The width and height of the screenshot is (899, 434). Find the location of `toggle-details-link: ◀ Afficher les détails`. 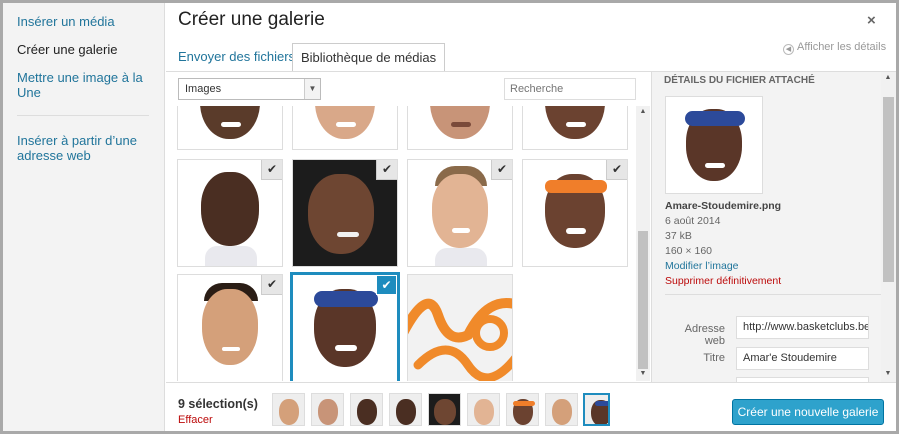

toggle-details-link: ◀ Afficher les détails is located at coordinates (834, 48).